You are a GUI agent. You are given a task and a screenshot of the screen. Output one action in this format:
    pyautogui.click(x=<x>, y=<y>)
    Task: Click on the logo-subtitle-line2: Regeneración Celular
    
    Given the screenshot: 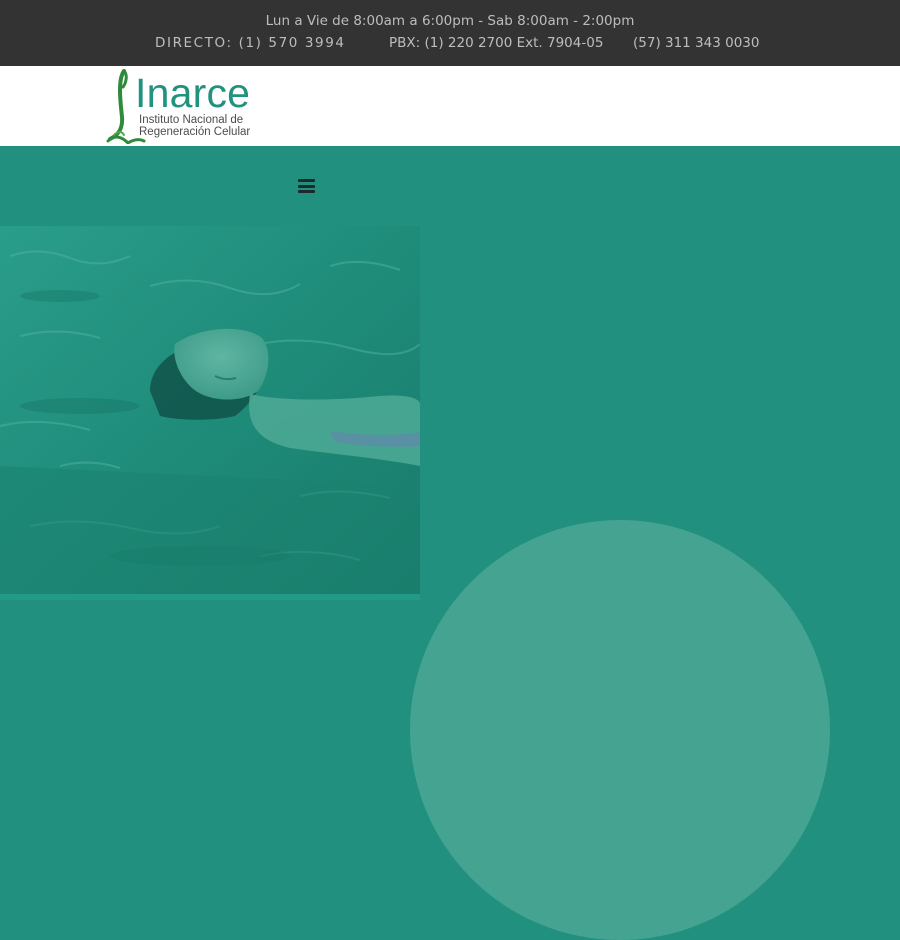 What is the action you would take?
    pyautogui.click(x=195, y=132)
    